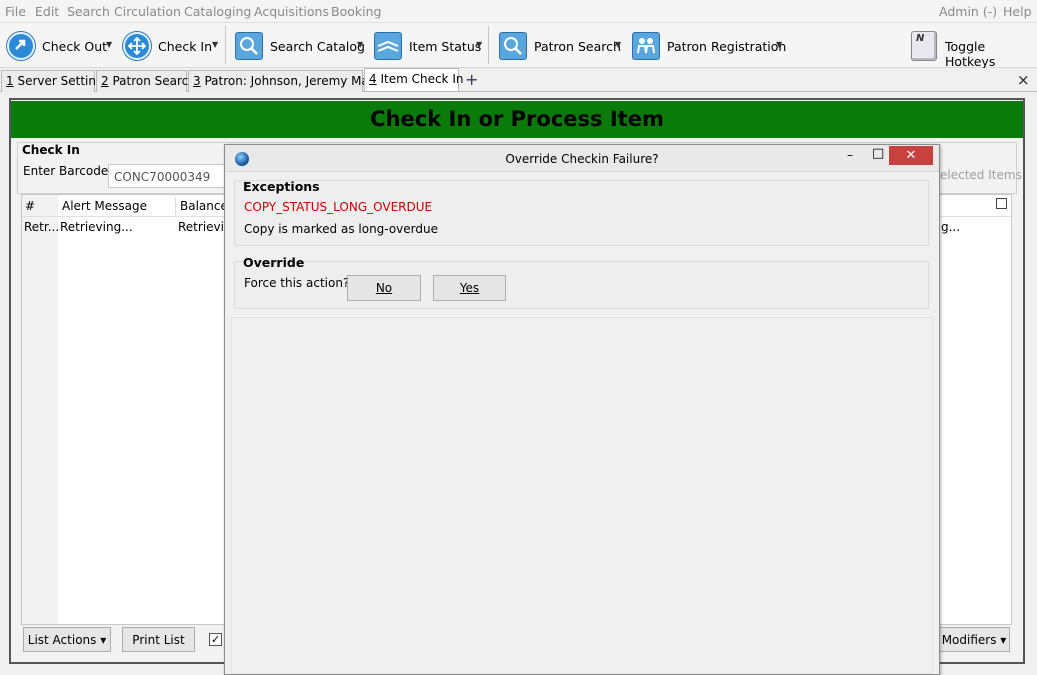 The width and height of the screenshot is (1037, 675). Describe the element at coordinates (911, 155) in the screenshot. I see `close-icon: ✕` at that location.